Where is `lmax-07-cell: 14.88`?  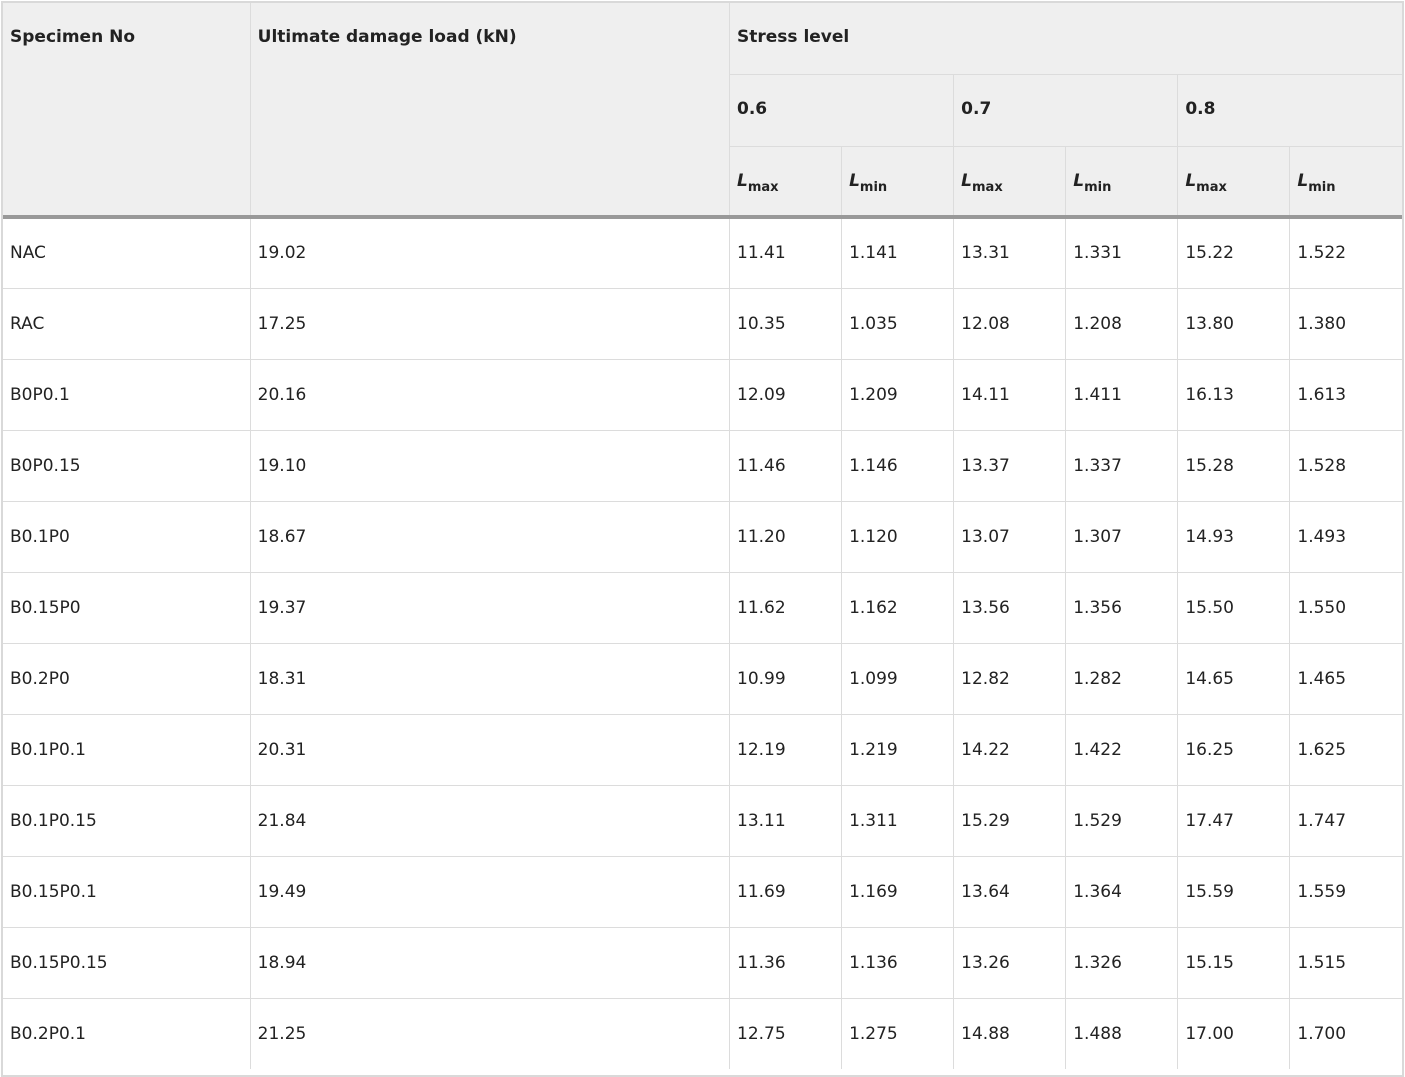 lmax-07-cell: 14.88 is located at coordinates (1009, 1033).